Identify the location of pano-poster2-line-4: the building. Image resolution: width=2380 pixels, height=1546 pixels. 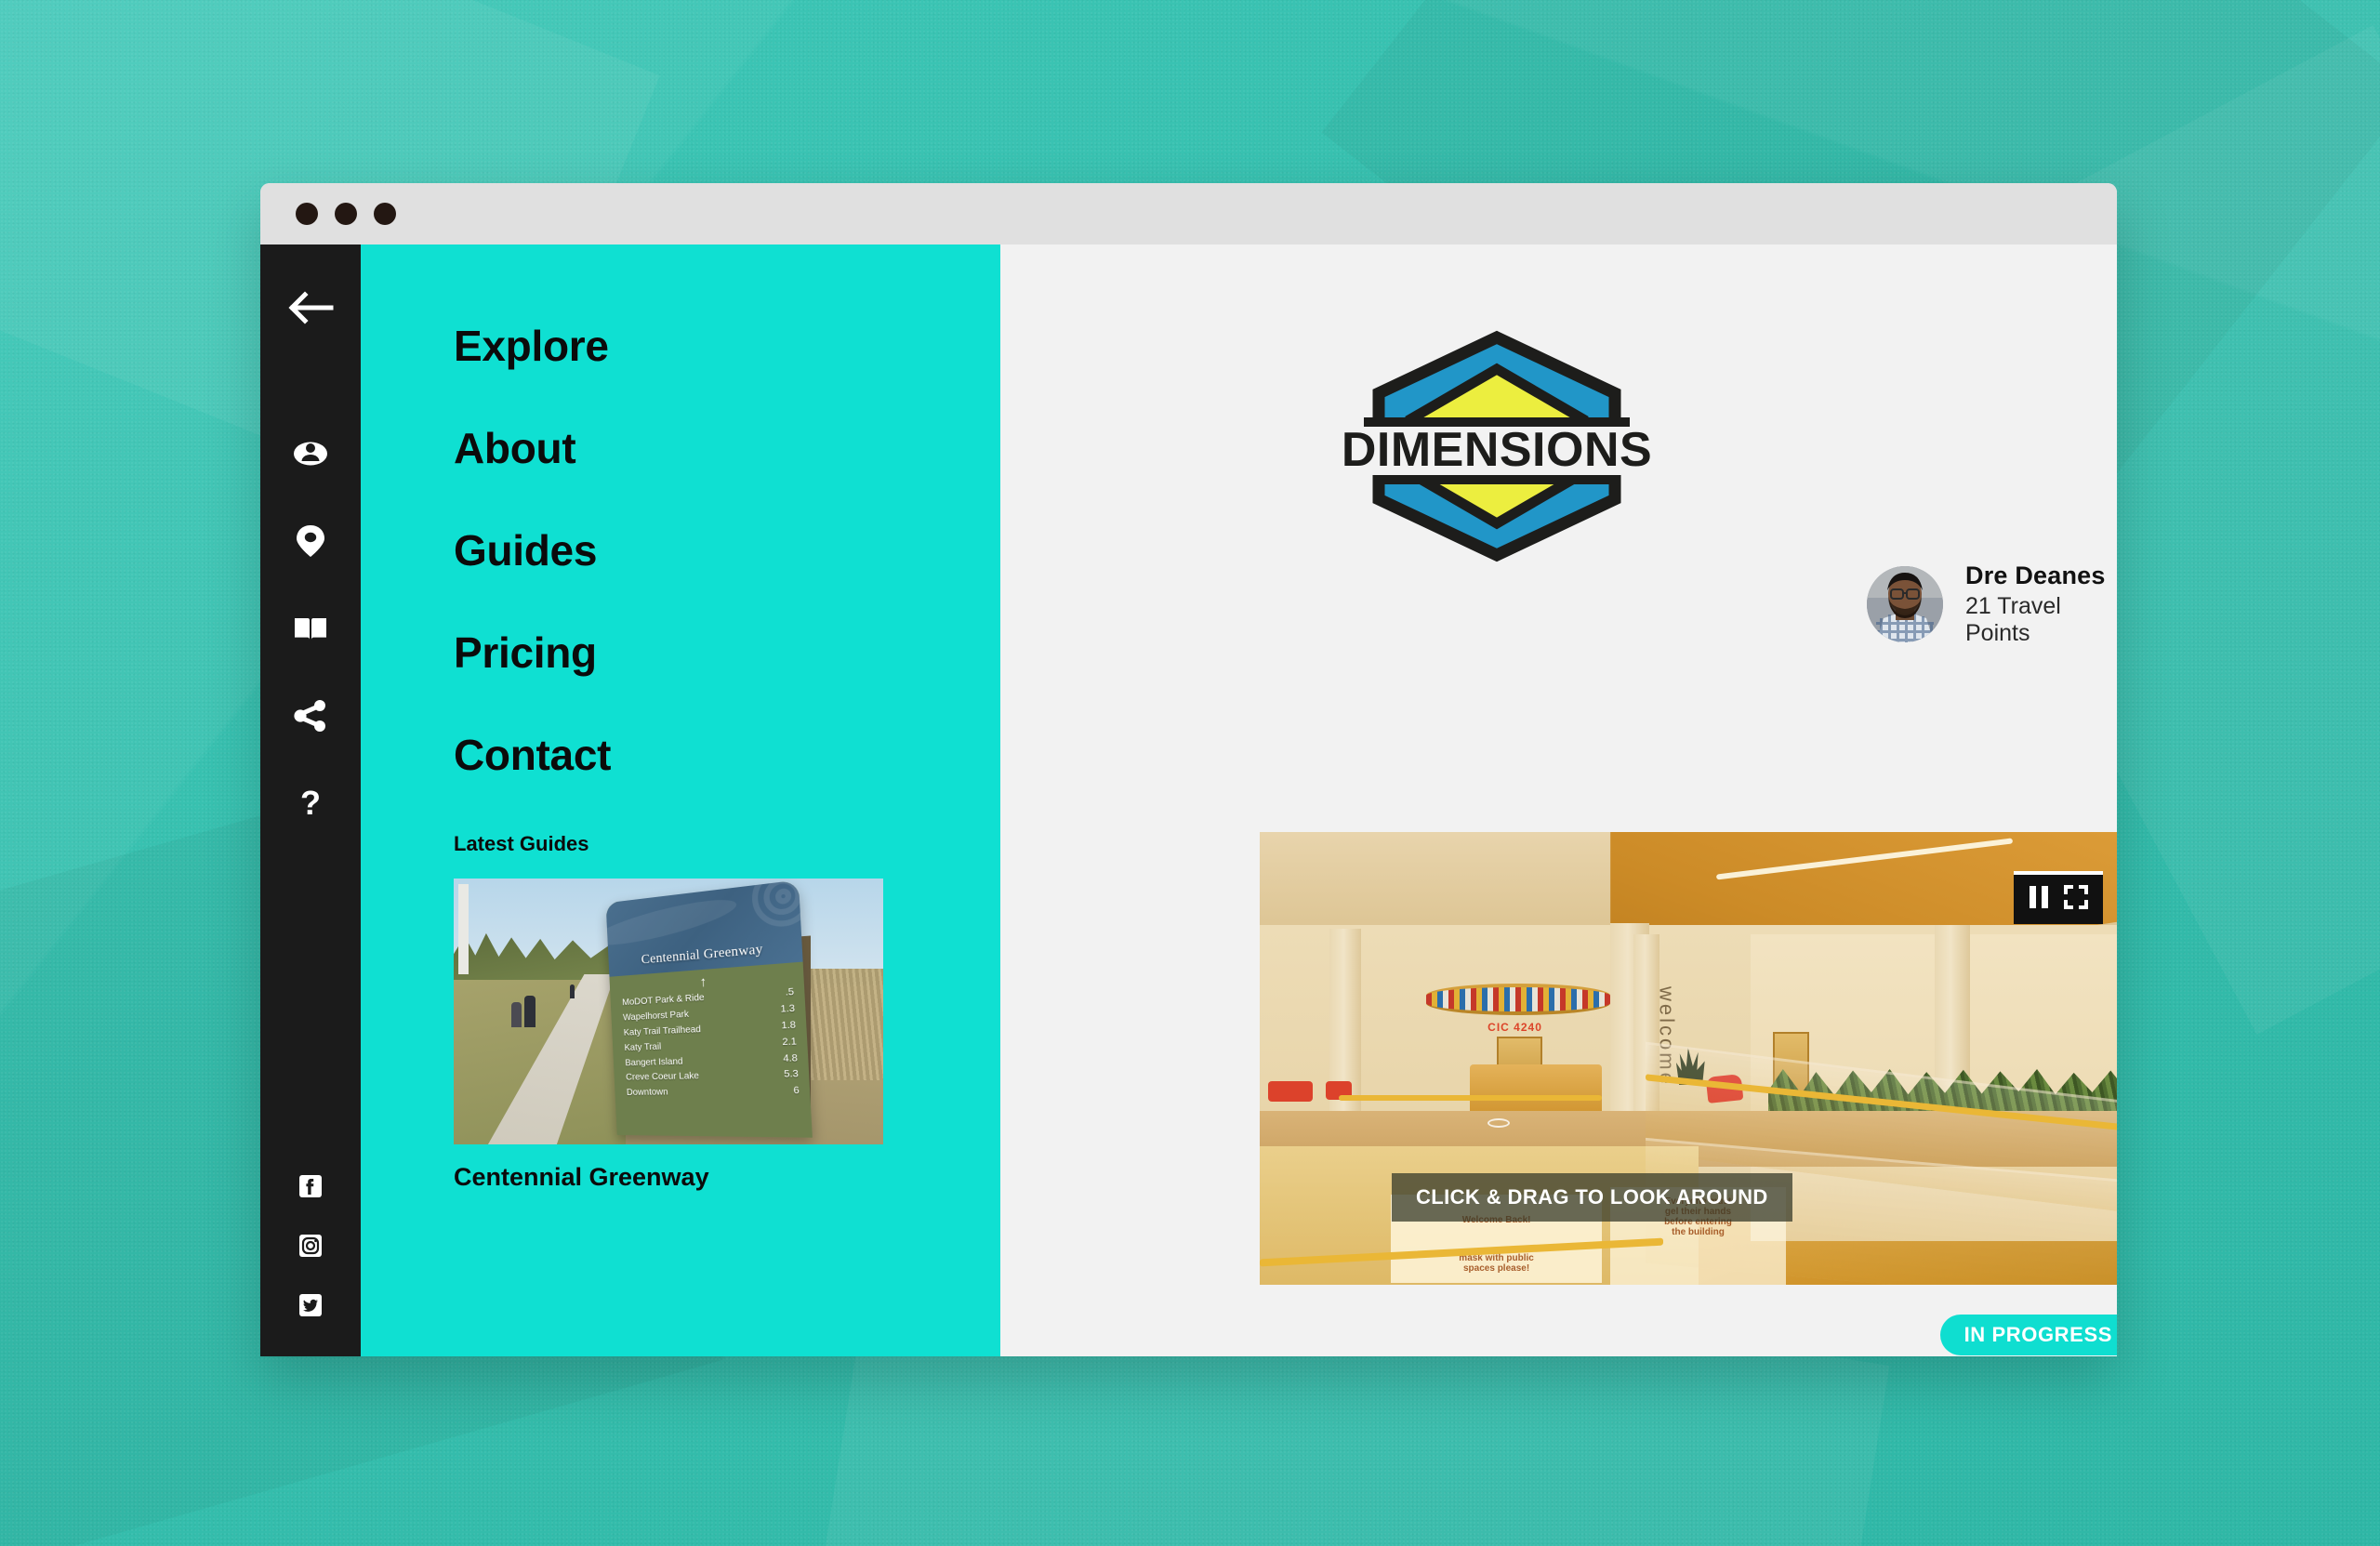
(1698, 1232).